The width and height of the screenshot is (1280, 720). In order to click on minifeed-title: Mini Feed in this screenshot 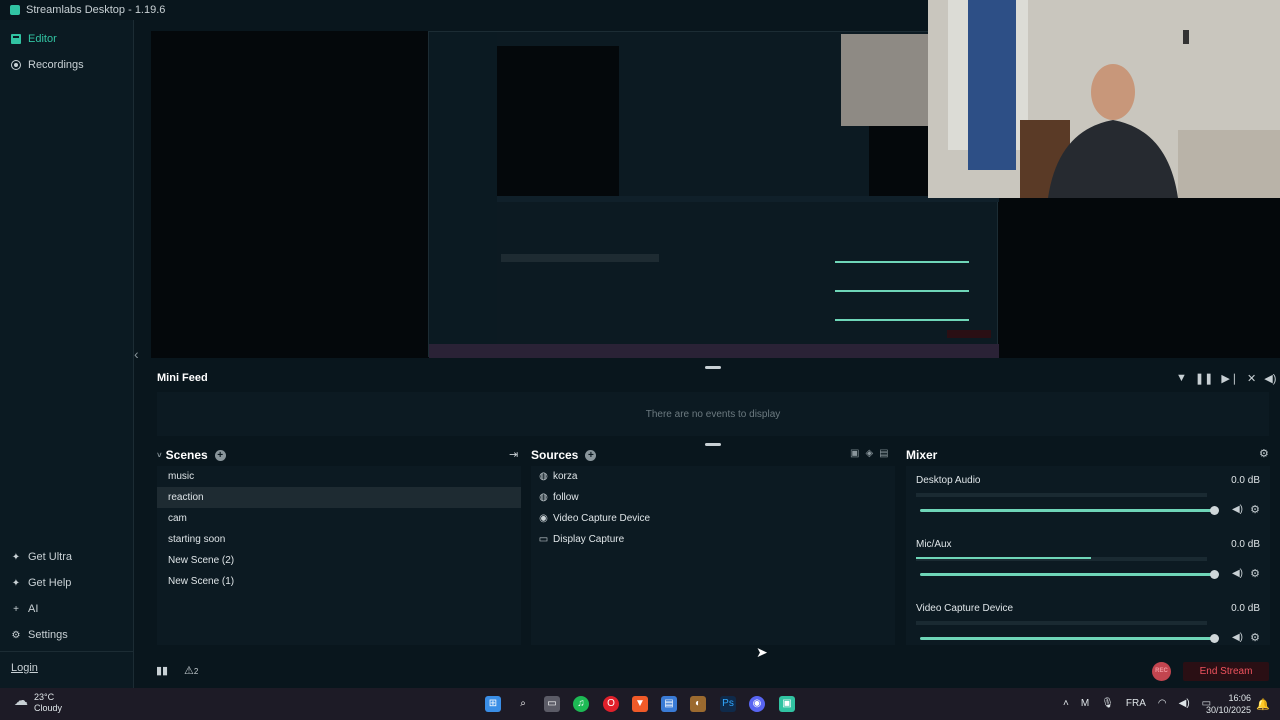, I will do `click(182, 378)`.